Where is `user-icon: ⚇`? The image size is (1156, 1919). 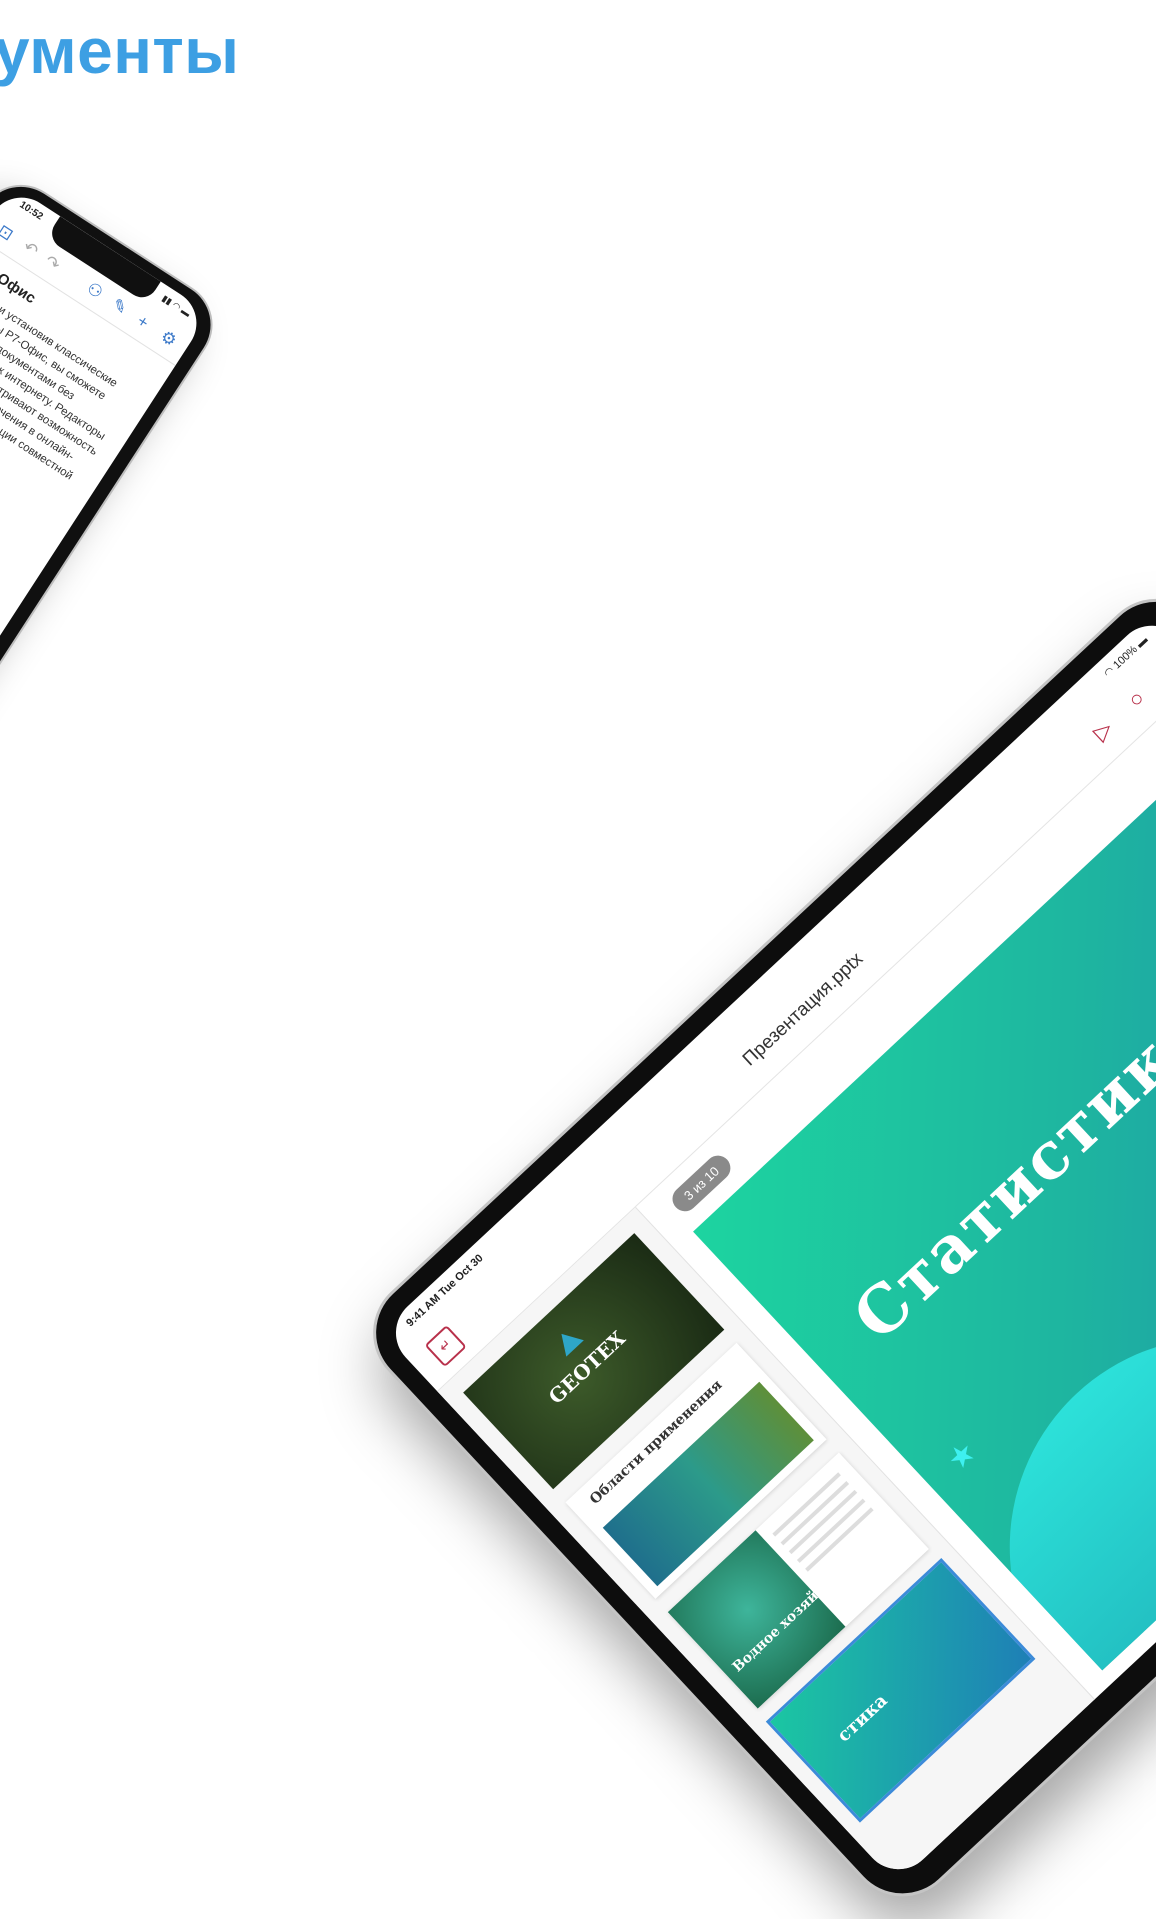
user-icon: ⚇ is located at coordinates (94, 290).